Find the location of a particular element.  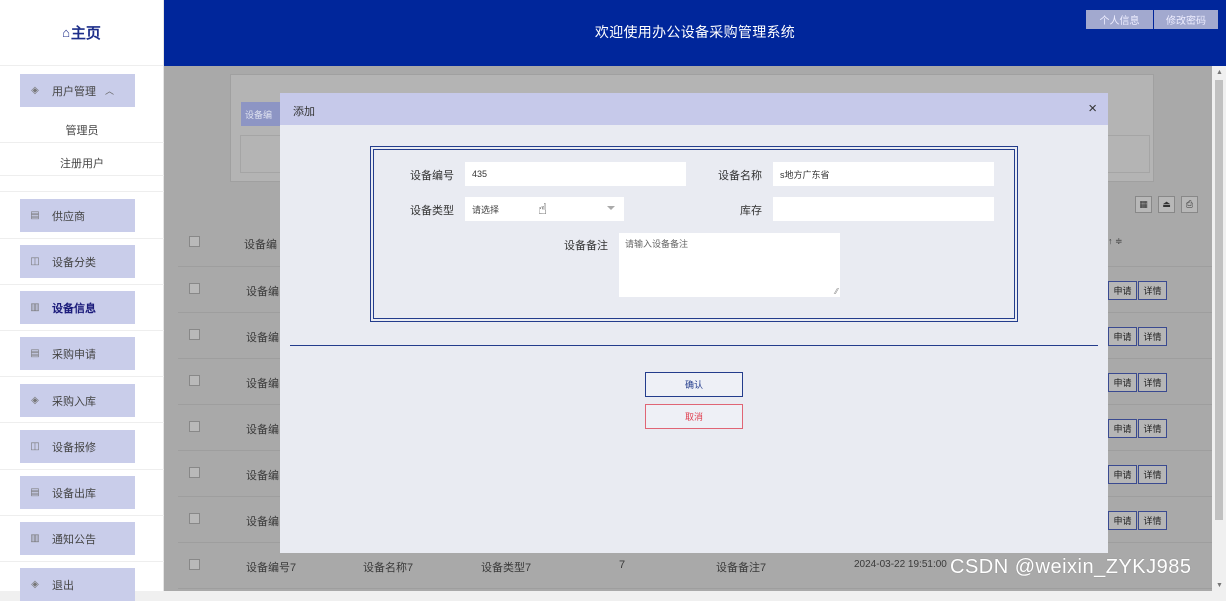

sidebar-item-label: 采购申请 is located at coordinates (74, 354).